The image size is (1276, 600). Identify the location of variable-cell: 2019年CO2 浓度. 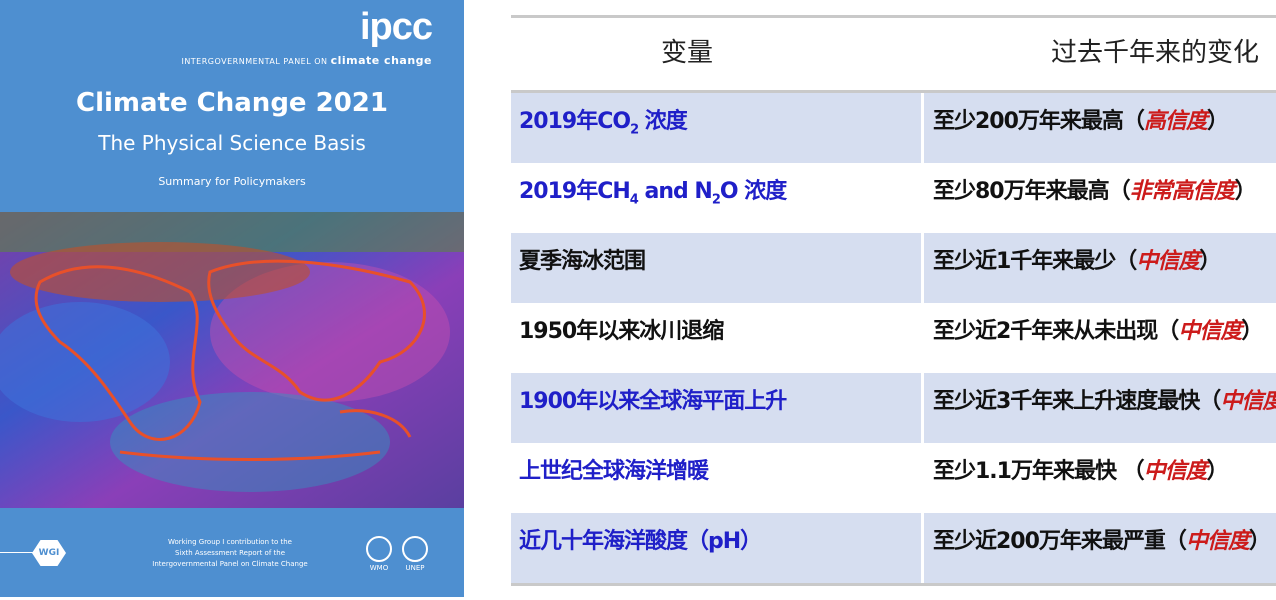
(603, 126).